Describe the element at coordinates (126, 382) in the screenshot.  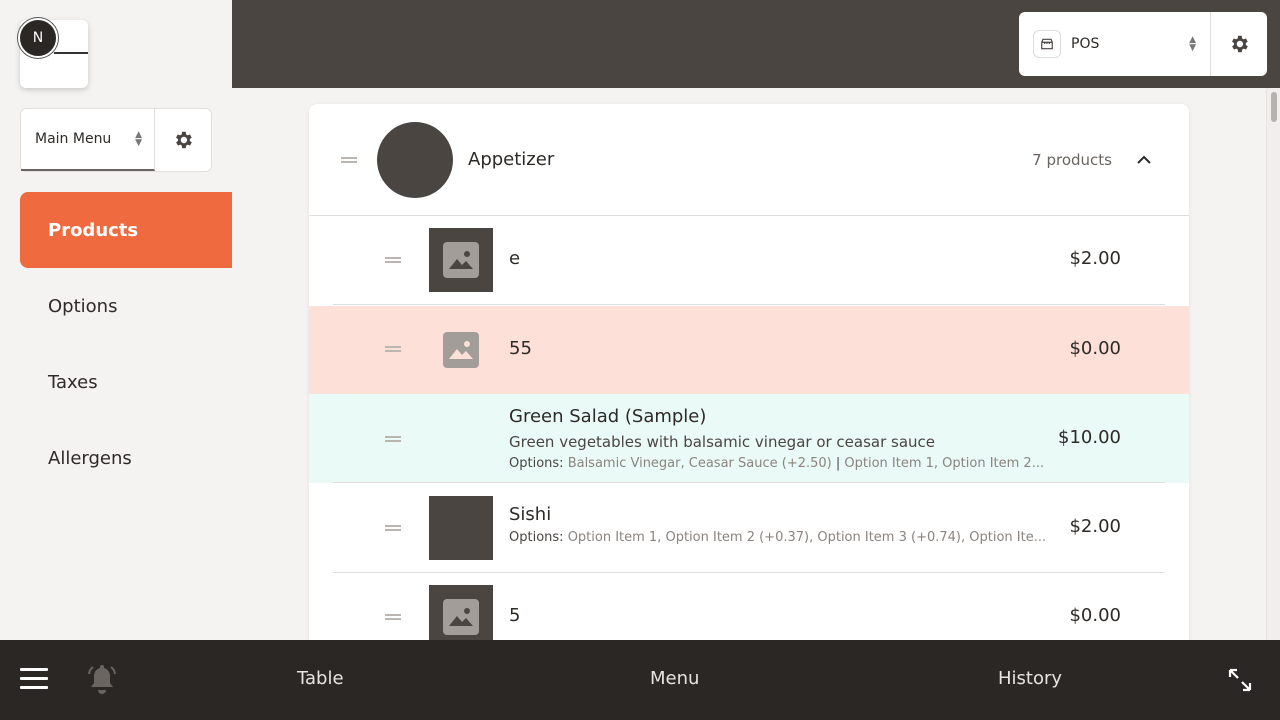
I see `sidebar-item-taxes: Taxes` at that location.